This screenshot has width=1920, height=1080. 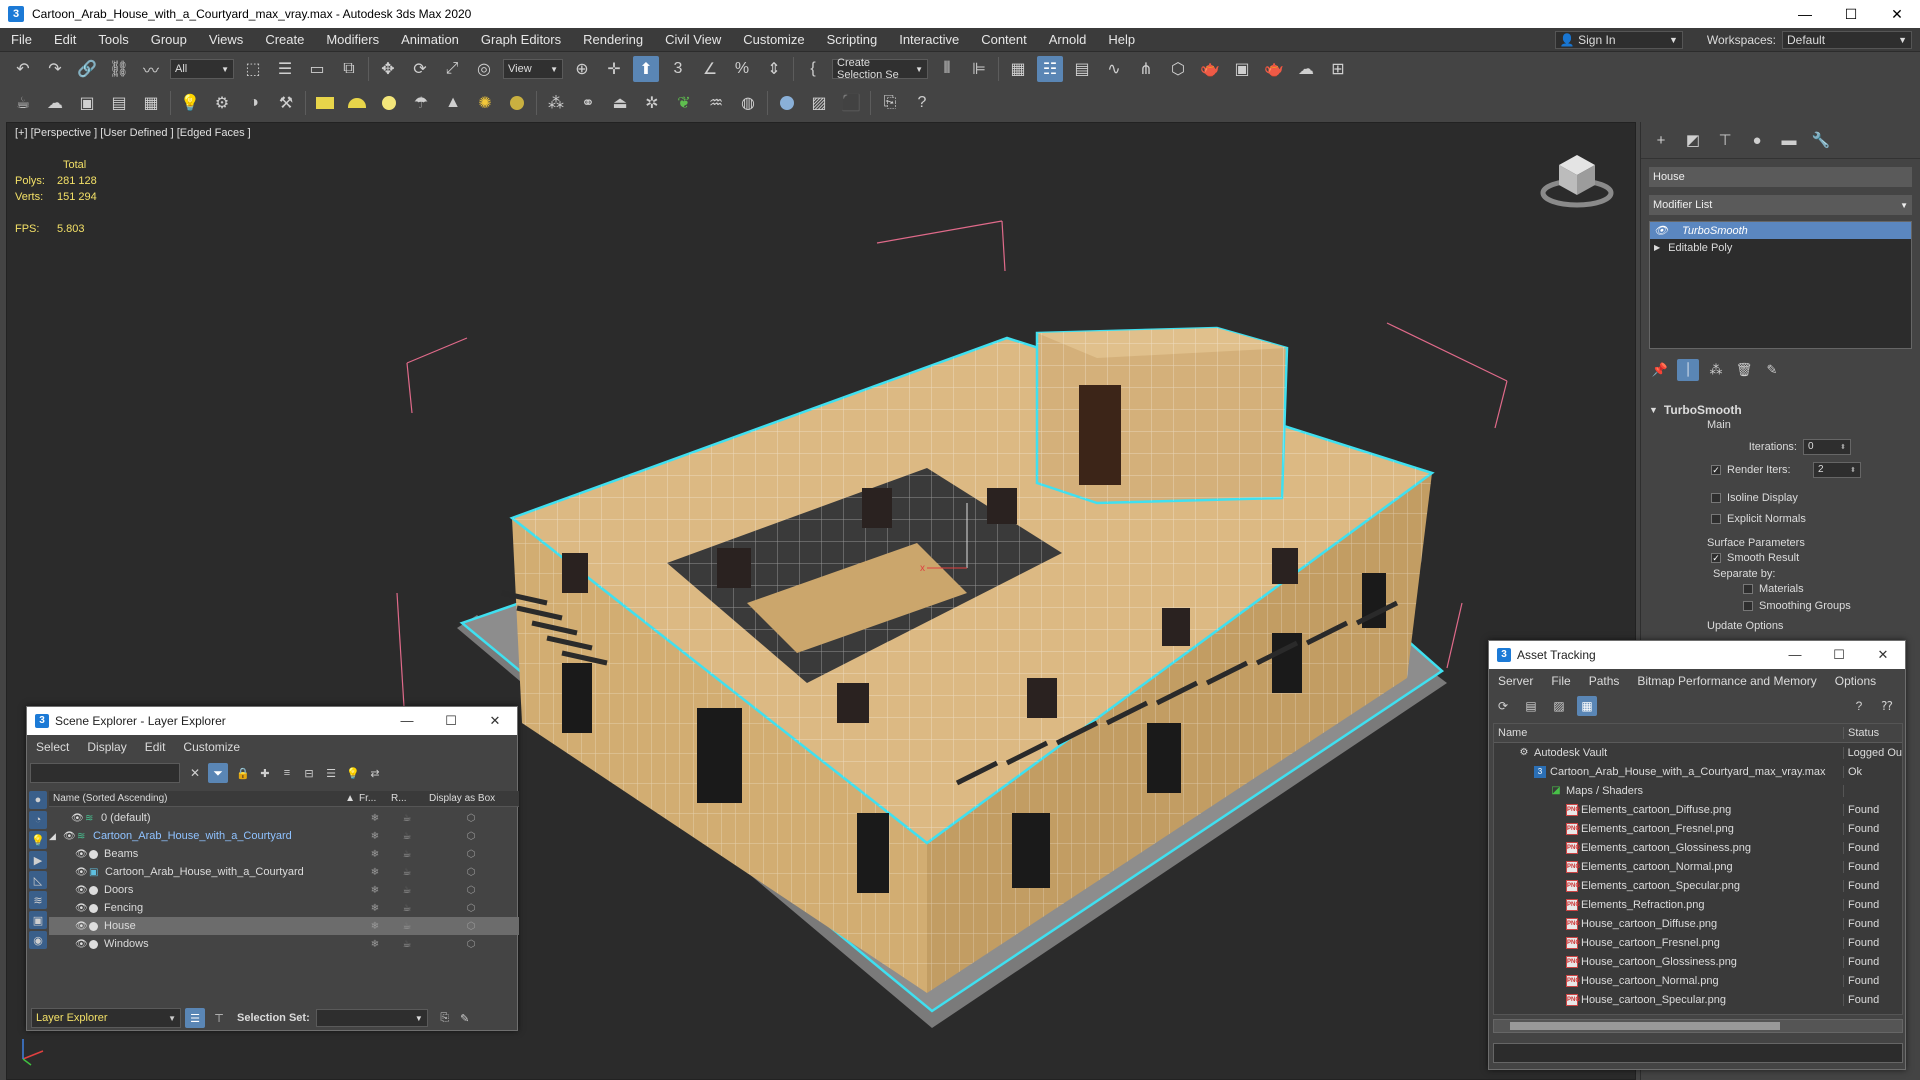 What do you see at coordinates (880, 69) in the screenshot?
I see `named-selection-set-dropdown: Create Selection Se ▼` at bounding box center [880, 69].